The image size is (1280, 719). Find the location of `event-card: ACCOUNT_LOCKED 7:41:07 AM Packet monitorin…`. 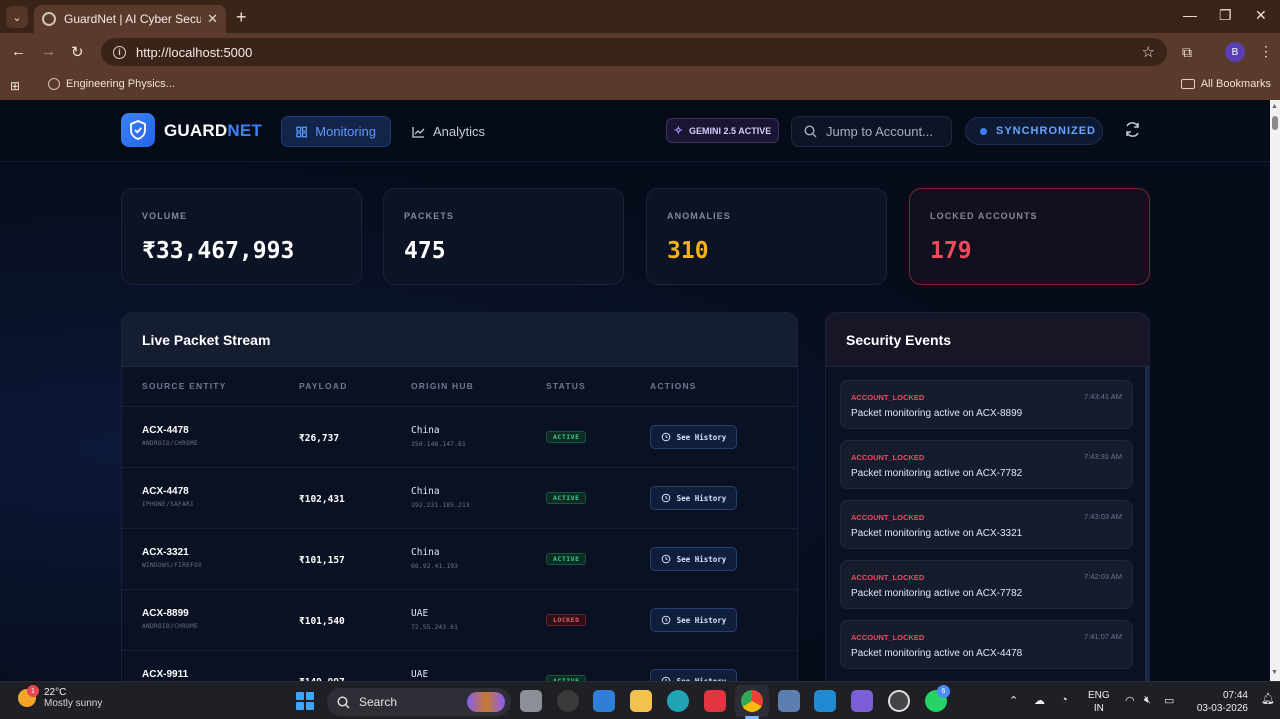

event-card: ACCOUNT_LOCKED 7:41:07 AM Packet monitorin… is located at coordinates (986, 644).